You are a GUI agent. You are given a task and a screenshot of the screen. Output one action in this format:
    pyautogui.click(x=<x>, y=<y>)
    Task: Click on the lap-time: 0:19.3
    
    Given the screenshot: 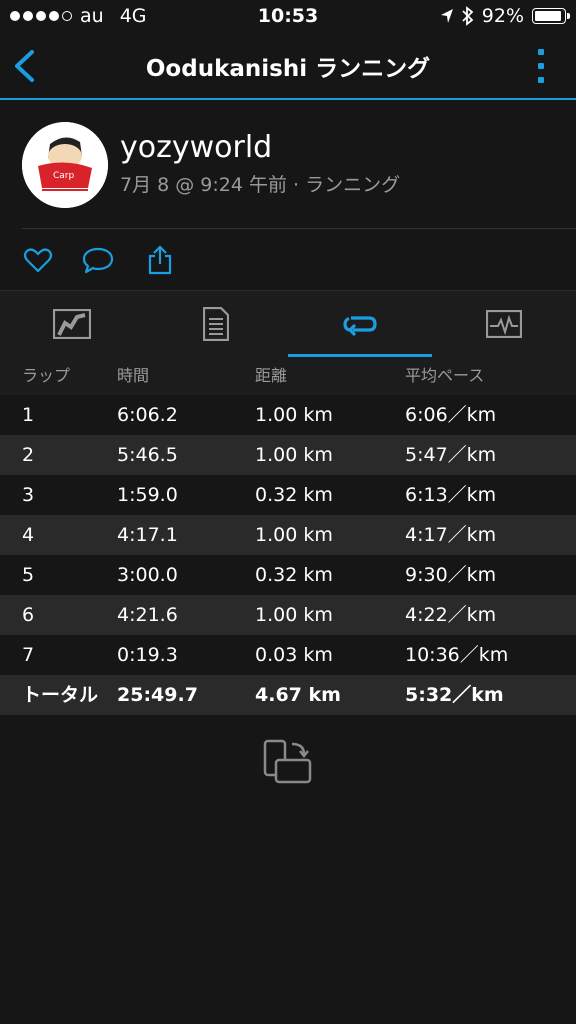 What is the action you would take?
    pyautogui.click(x=147, y=655)
    